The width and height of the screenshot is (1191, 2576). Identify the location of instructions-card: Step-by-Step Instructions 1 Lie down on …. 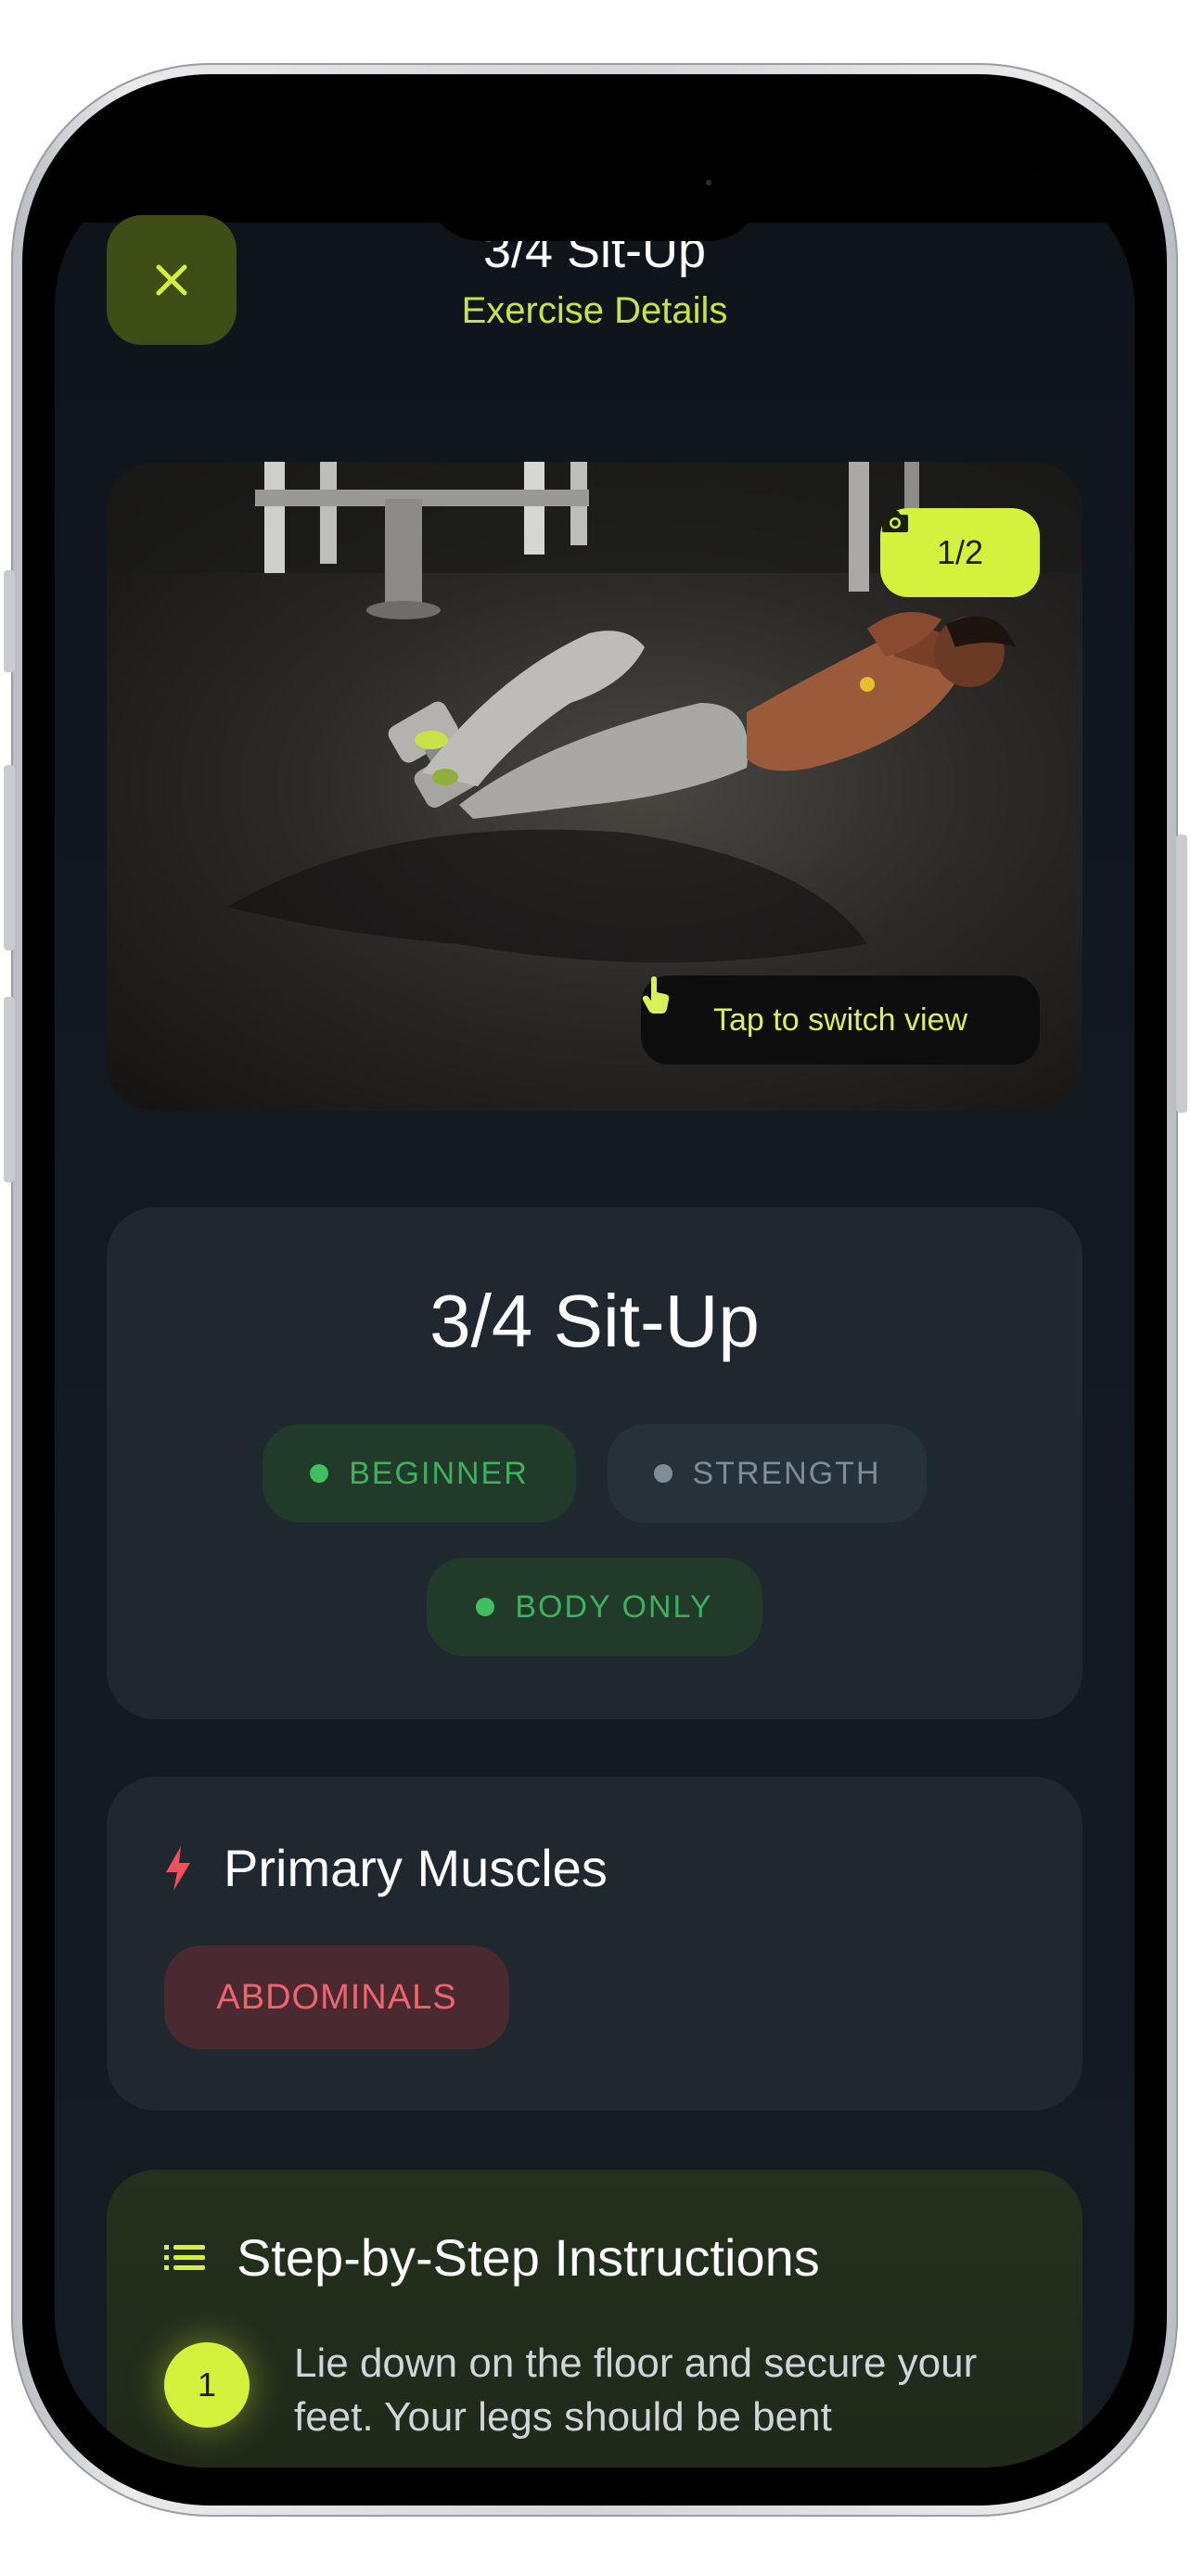
(594, 2319).